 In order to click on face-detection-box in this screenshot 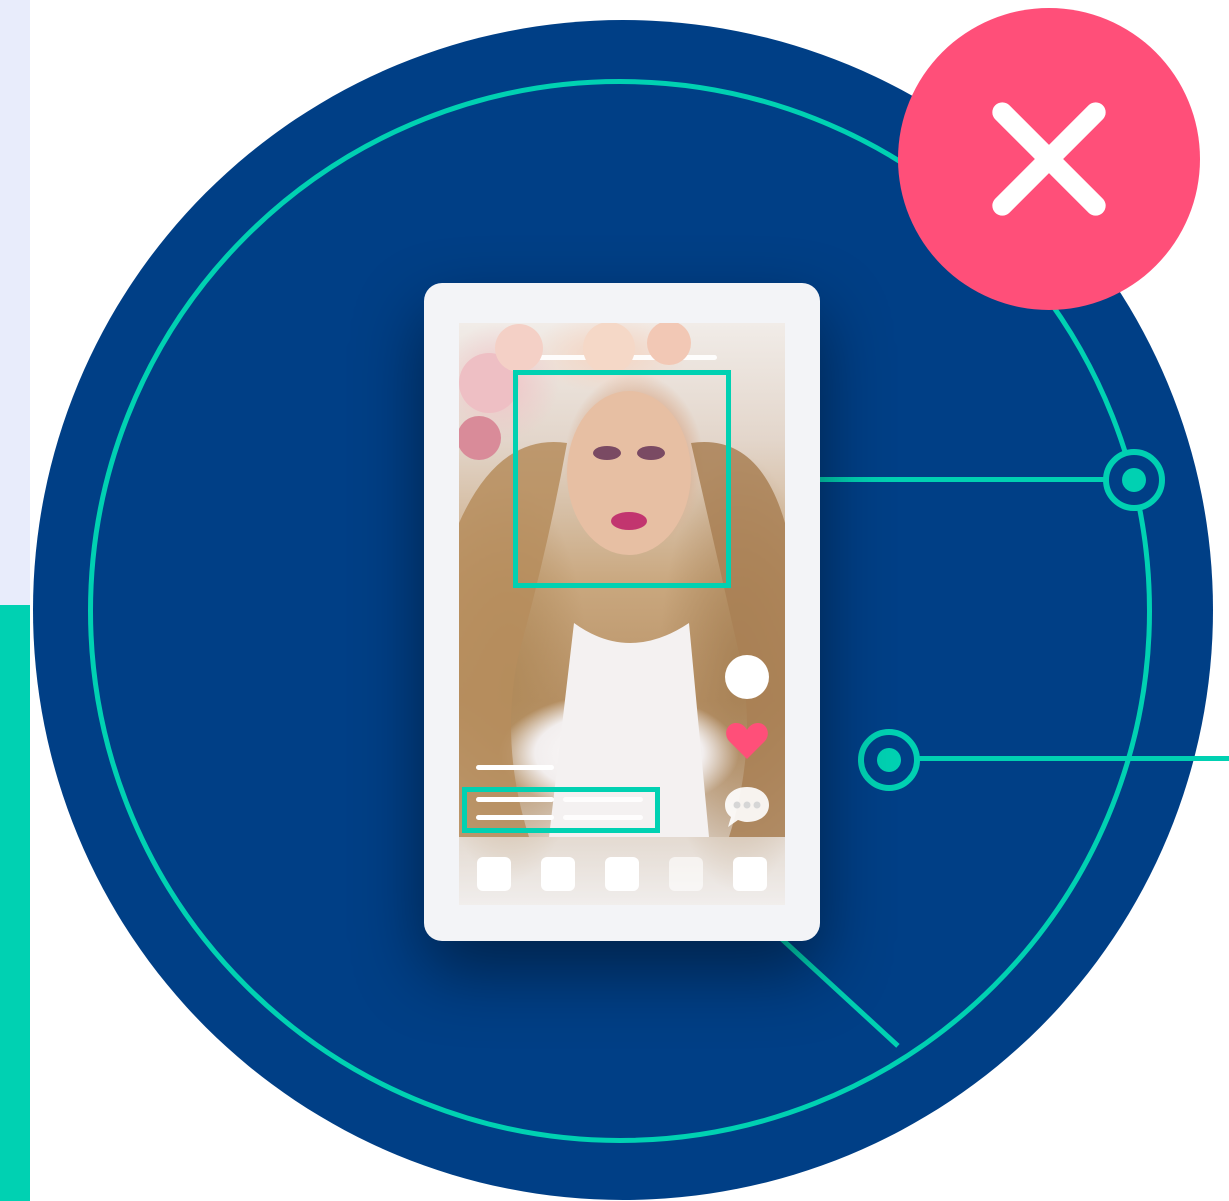, I will do `click(622, 479)`.